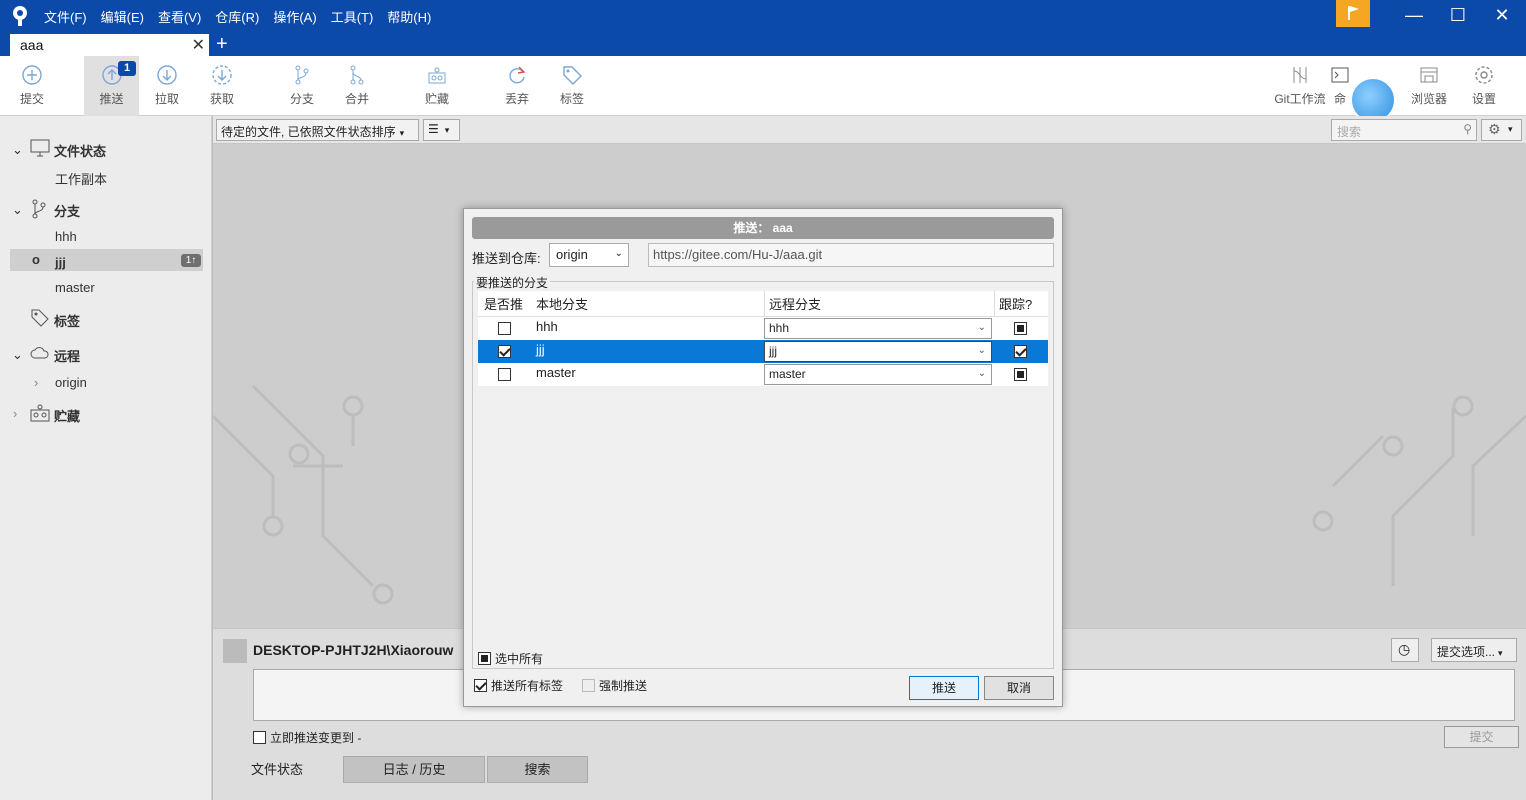 The height and width of the screenshot is (800, 1526). I want to click on commit-author: DESKTOP-PJHTJ2H\Xiaorouw, so click(353, 650).